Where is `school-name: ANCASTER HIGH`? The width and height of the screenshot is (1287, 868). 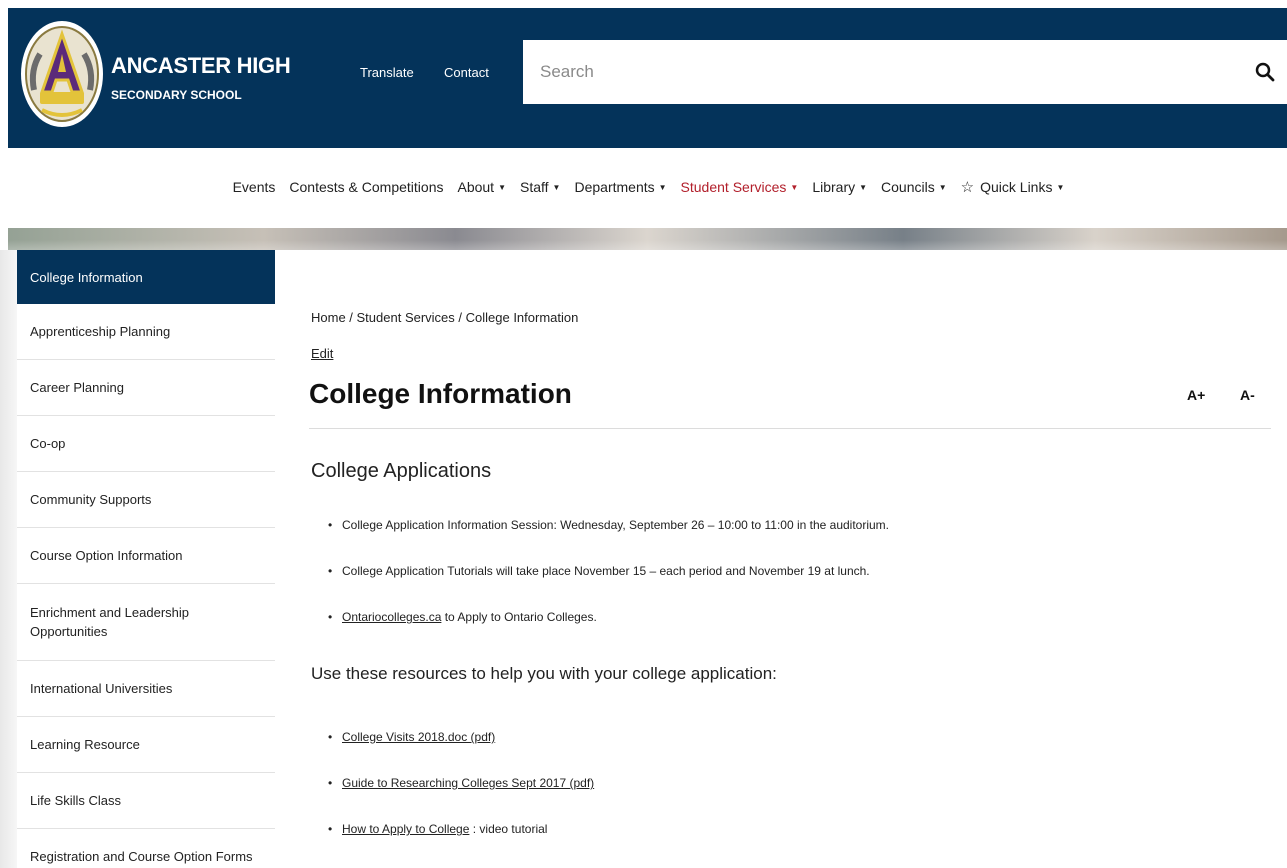 school-name: ANCASTER HIGH is located at coordinates (201, 66).